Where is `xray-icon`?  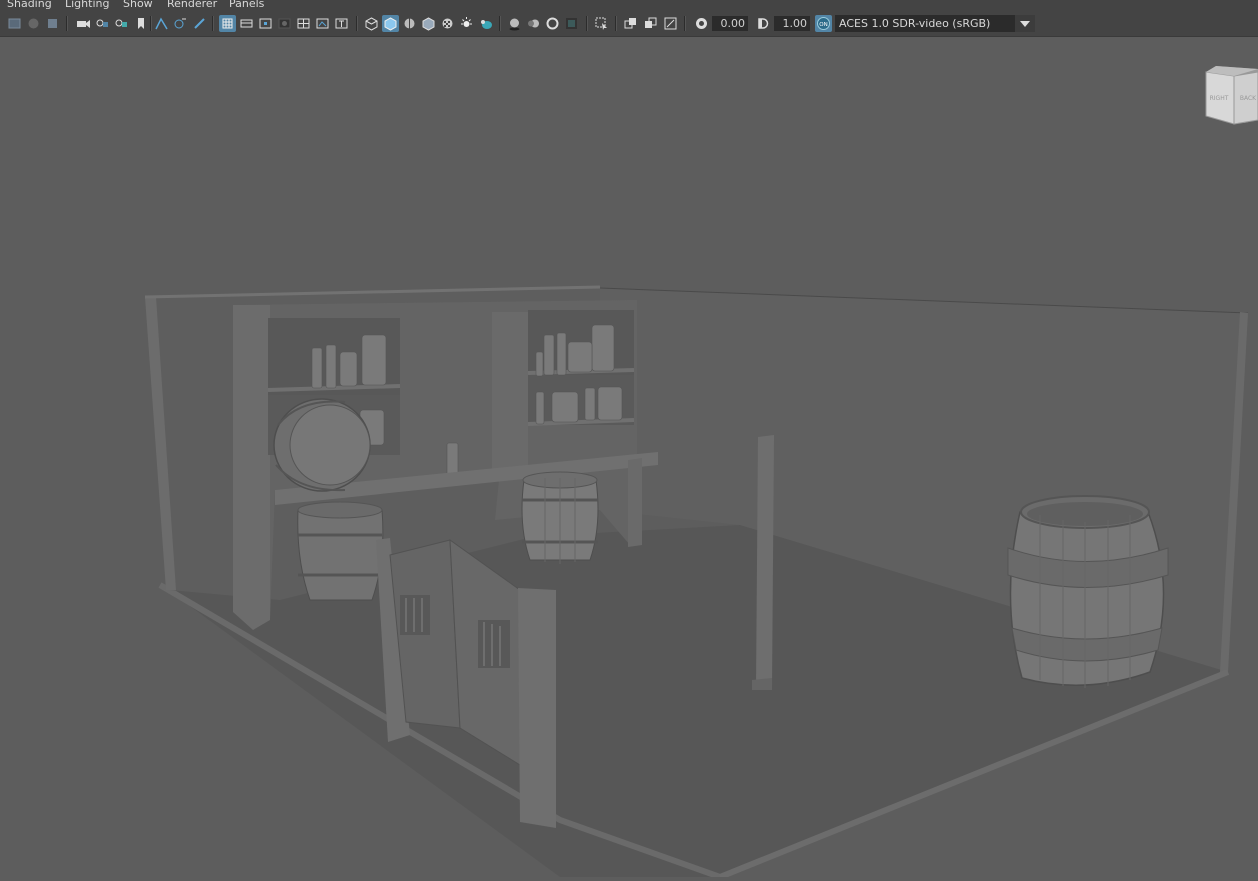 xray-icon is located at coordinates (630, 23).